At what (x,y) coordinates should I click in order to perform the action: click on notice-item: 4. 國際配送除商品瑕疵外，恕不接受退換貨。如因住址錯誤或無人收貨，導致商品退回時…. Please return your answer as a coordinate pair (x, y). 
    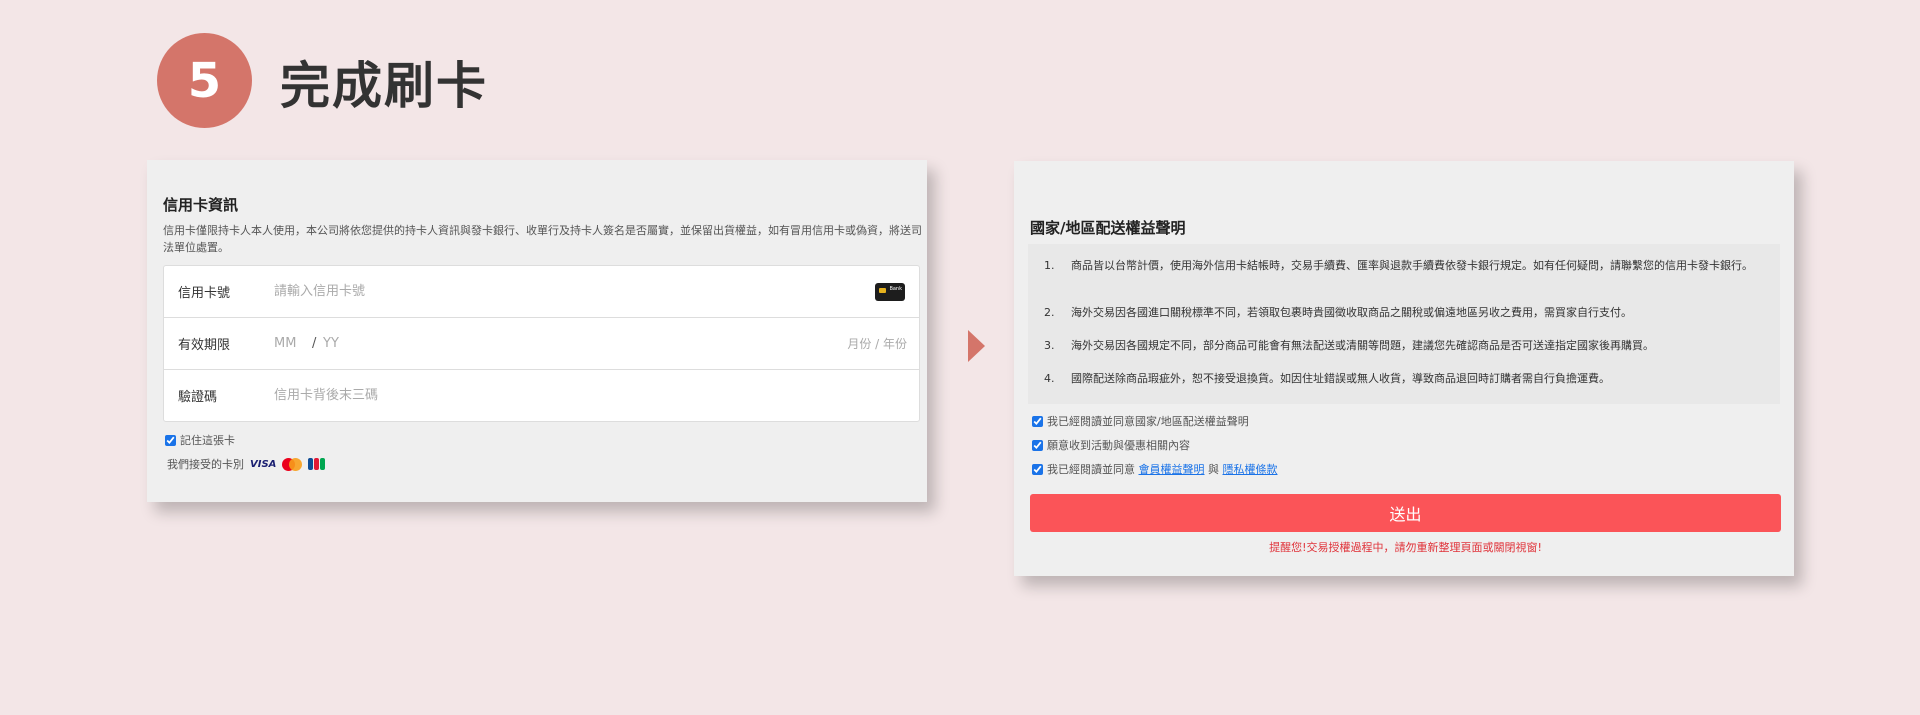
    Looking at the image, I should click on (1406, 378).